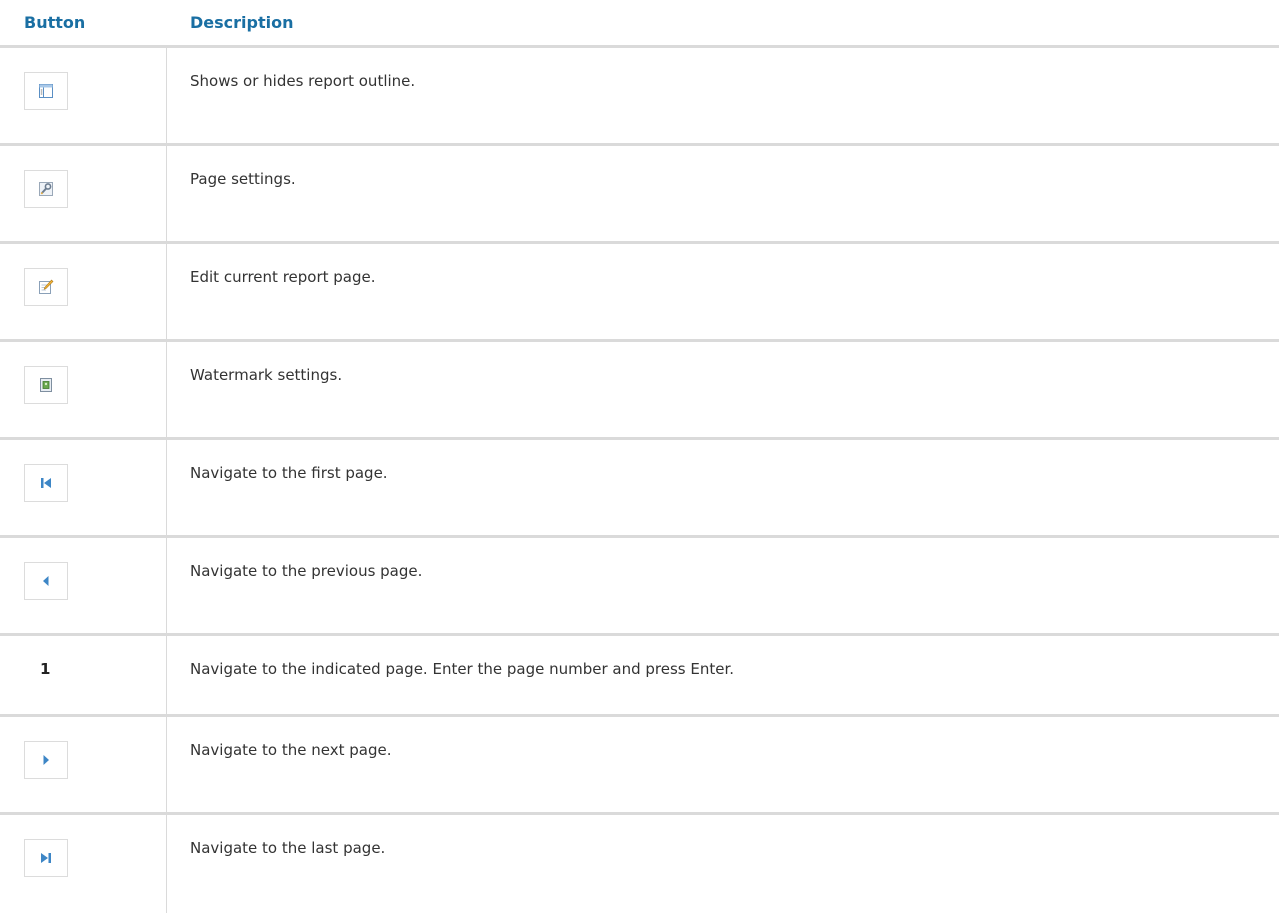 This screenshot has height=913, width=1279. Describe the element at coordinates (45, 669) in the screenshot. I see `page-number-input: 1` at that location.